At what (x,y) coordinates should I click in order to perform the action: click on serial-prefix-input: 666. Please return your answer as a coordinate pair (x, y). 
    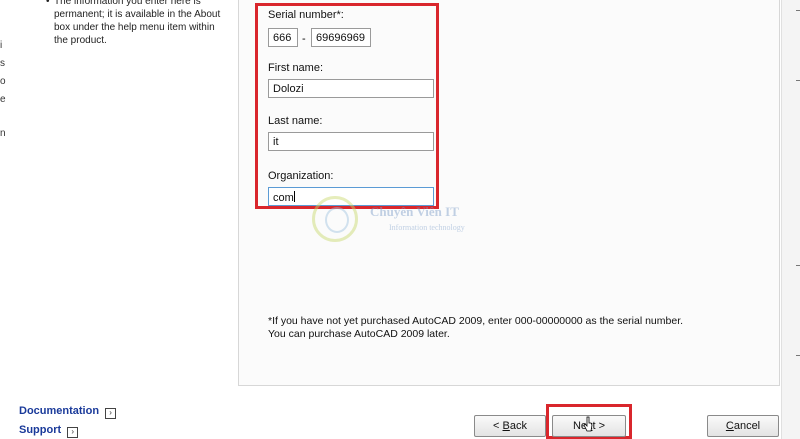
    Looking at the image, I should click on (283, 37).